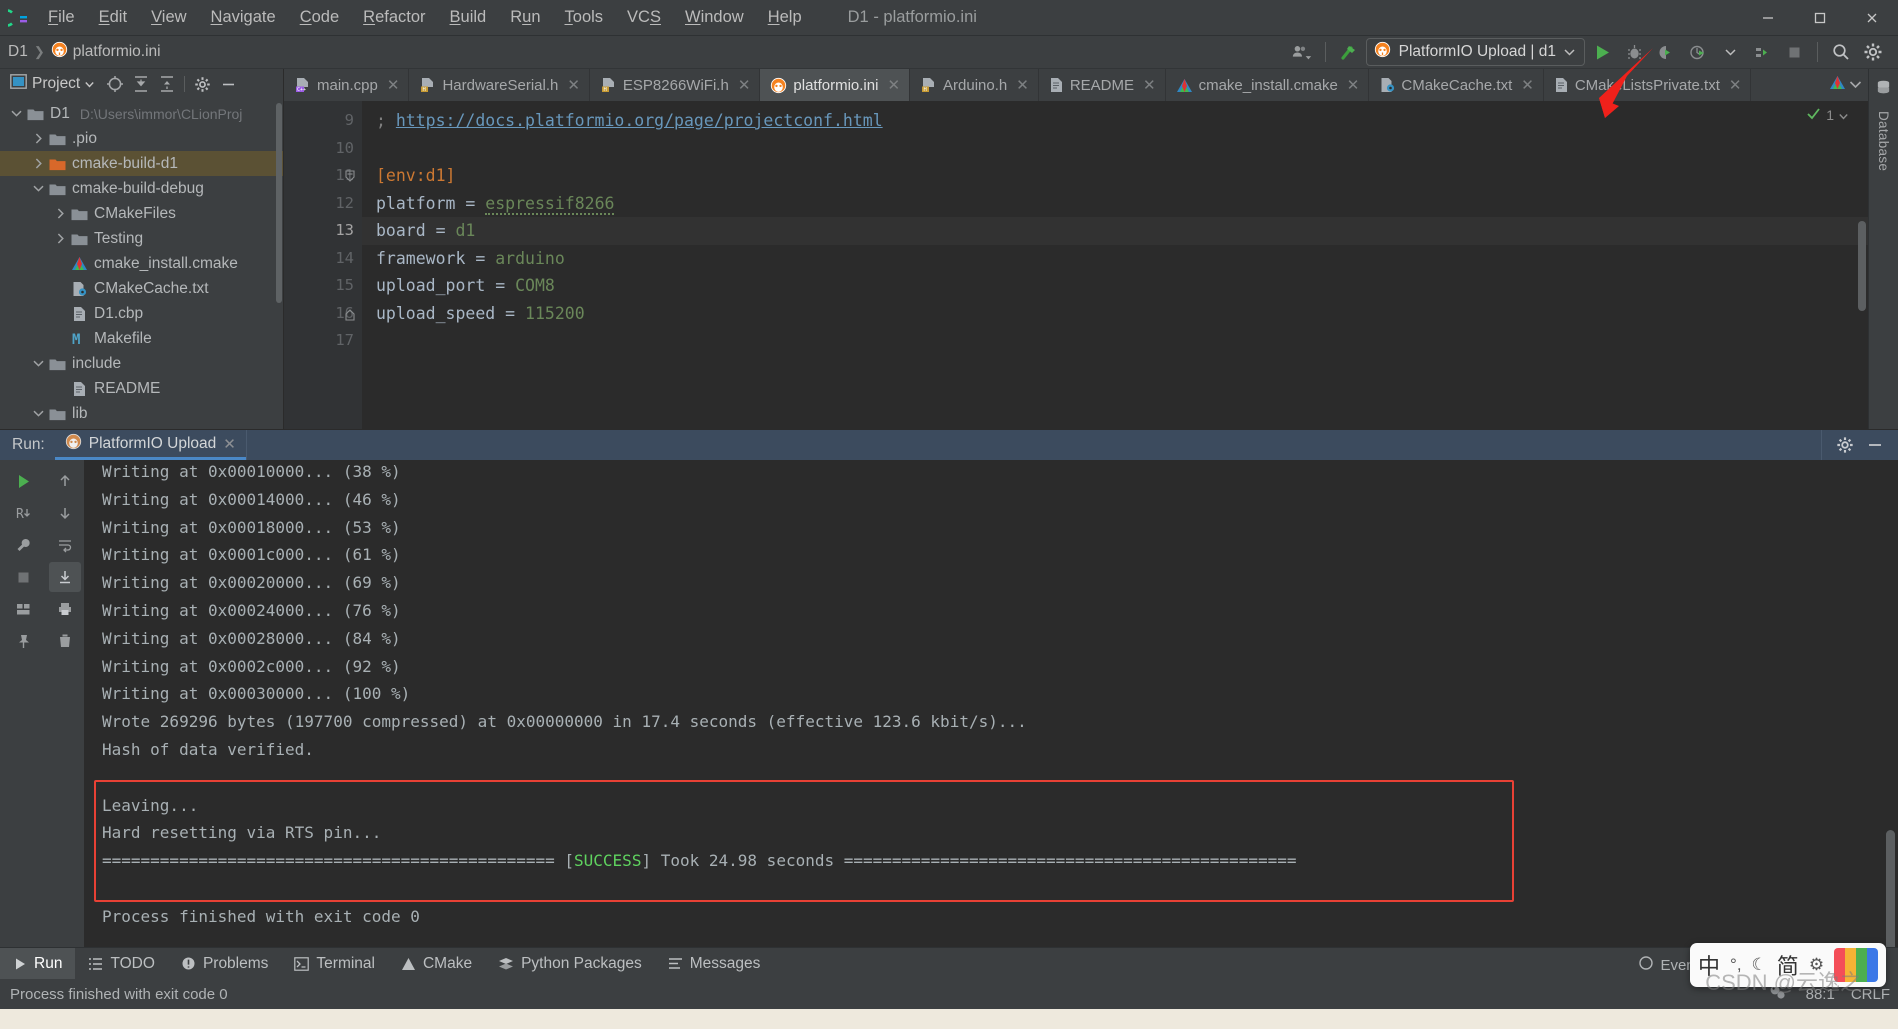  I want to click on scroll-to-end-icon, so click(65, 577).